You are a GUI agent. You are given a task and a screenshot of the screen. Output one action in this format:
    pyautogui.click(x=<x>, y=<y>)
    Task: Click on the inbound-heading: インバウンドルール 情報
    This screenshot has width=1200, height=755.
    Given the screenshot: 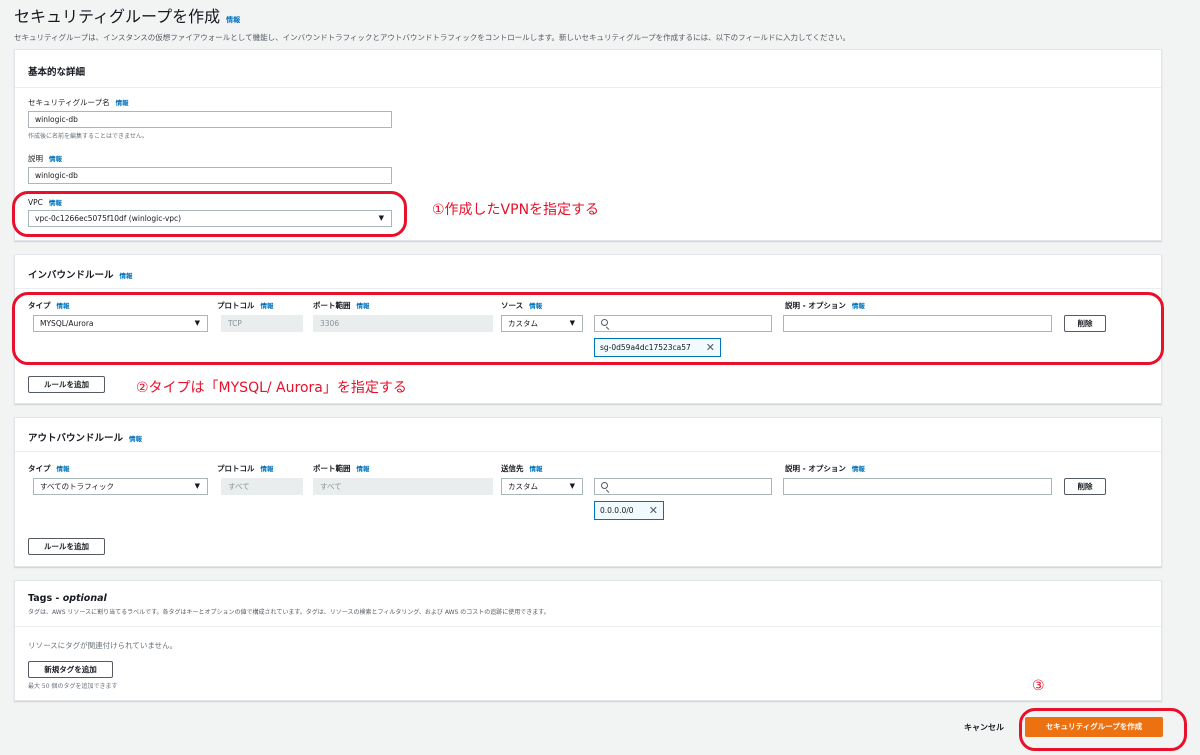 What is the action you would take?
    pyautogui.click(x=80, y=275)
    